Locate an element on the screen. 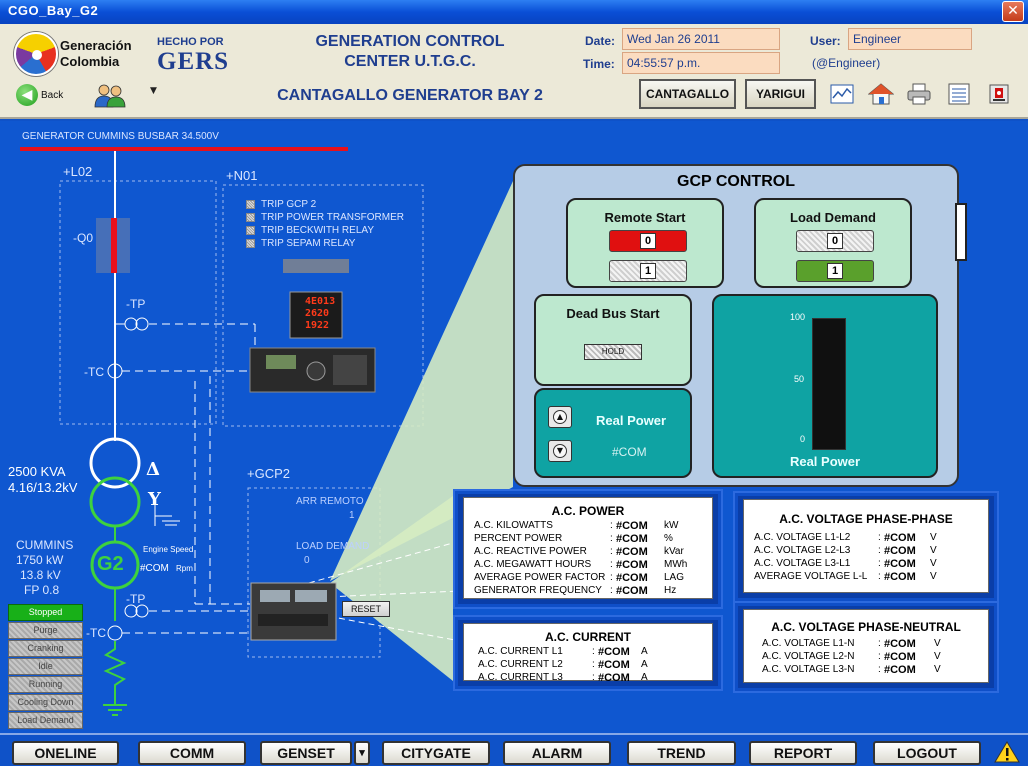 The height and width of the screenshot is (766, 1028). cantagallo-button: CANTAGALLO is located at coordinates (687, 94).